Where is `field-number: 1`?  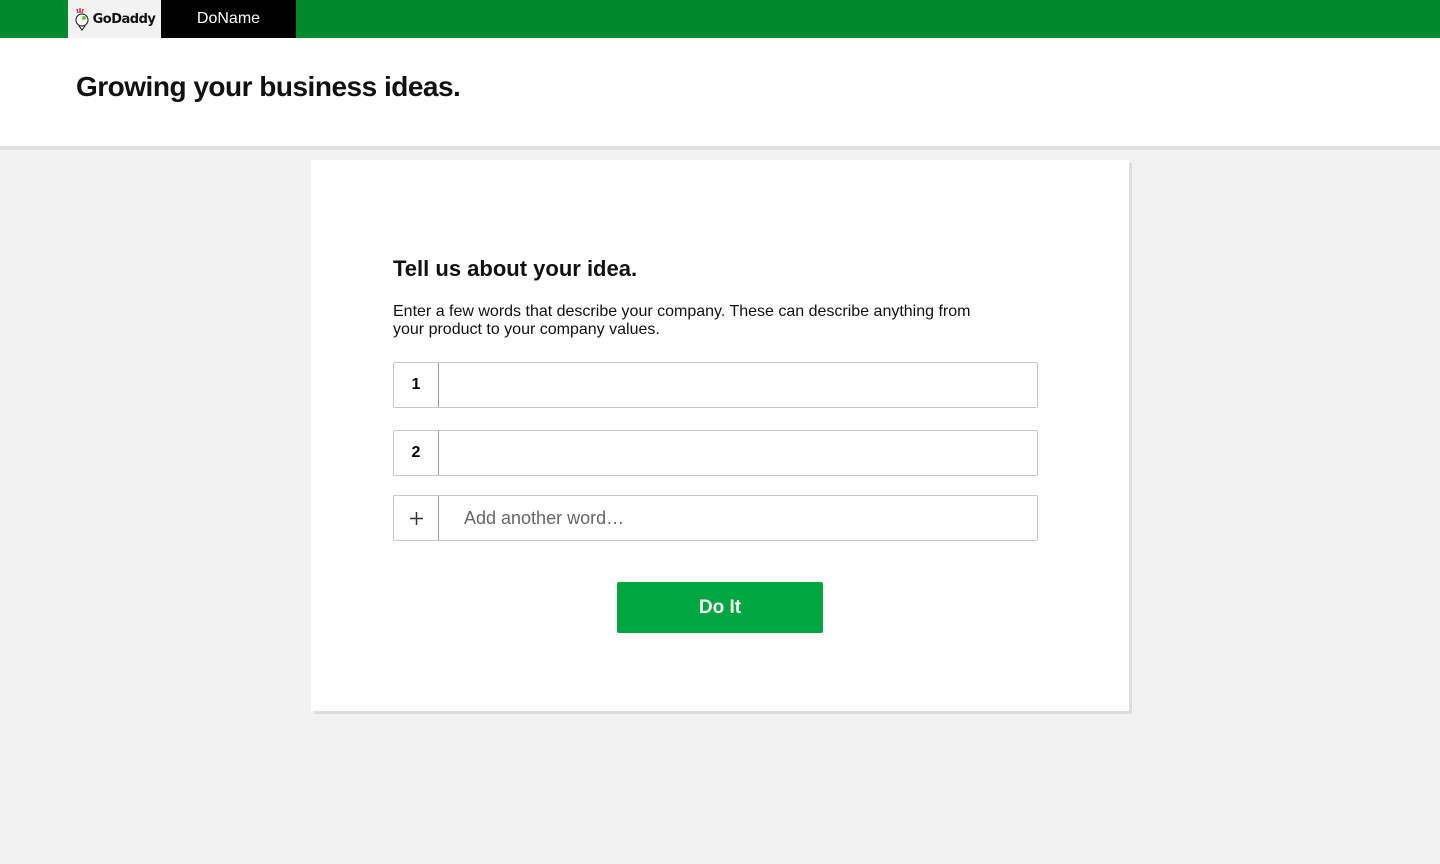 field-number: 1 is located at coordinates (416, 385).